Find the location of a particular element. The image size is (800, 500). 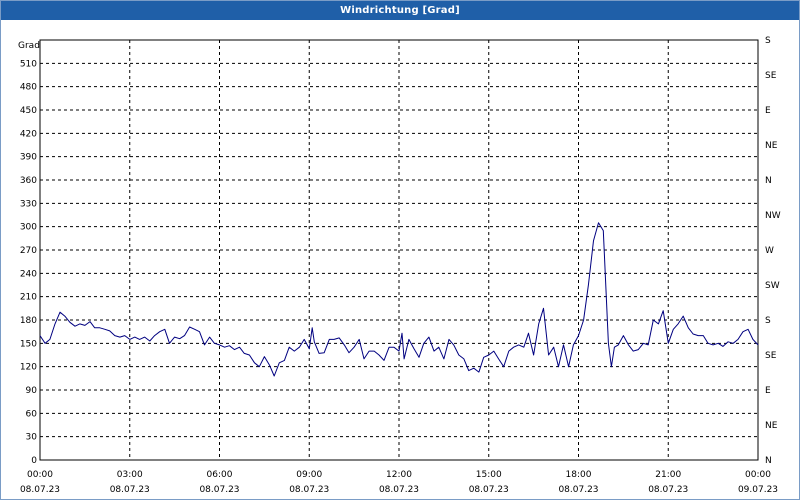

x-tick-time-label: 06:00 is located at coordinates (220, 475).